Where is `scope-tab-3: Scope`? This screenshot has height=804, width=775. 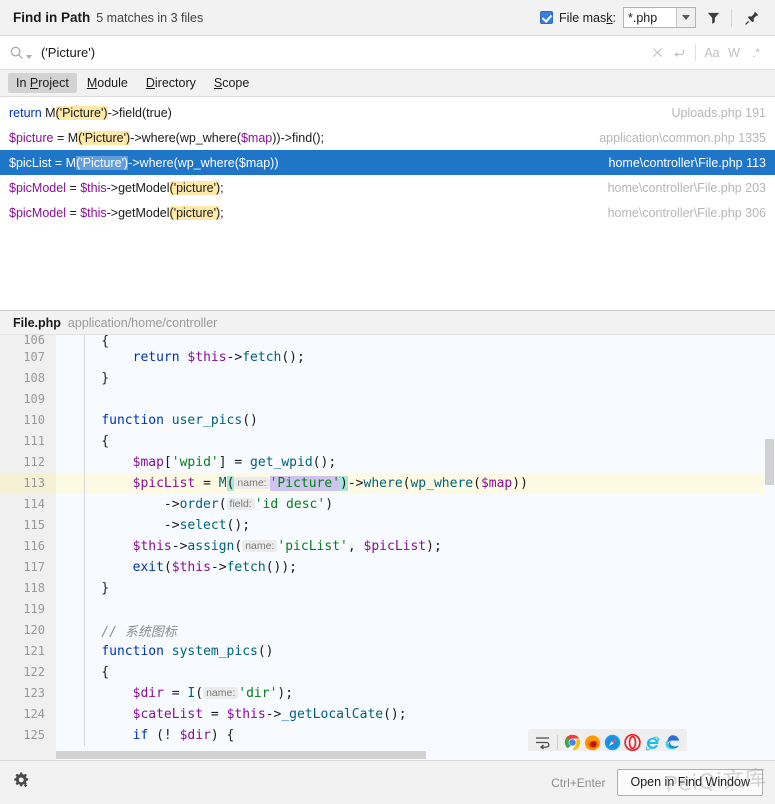
scope-tab-3: Scope is located at coordinates (231, 83).